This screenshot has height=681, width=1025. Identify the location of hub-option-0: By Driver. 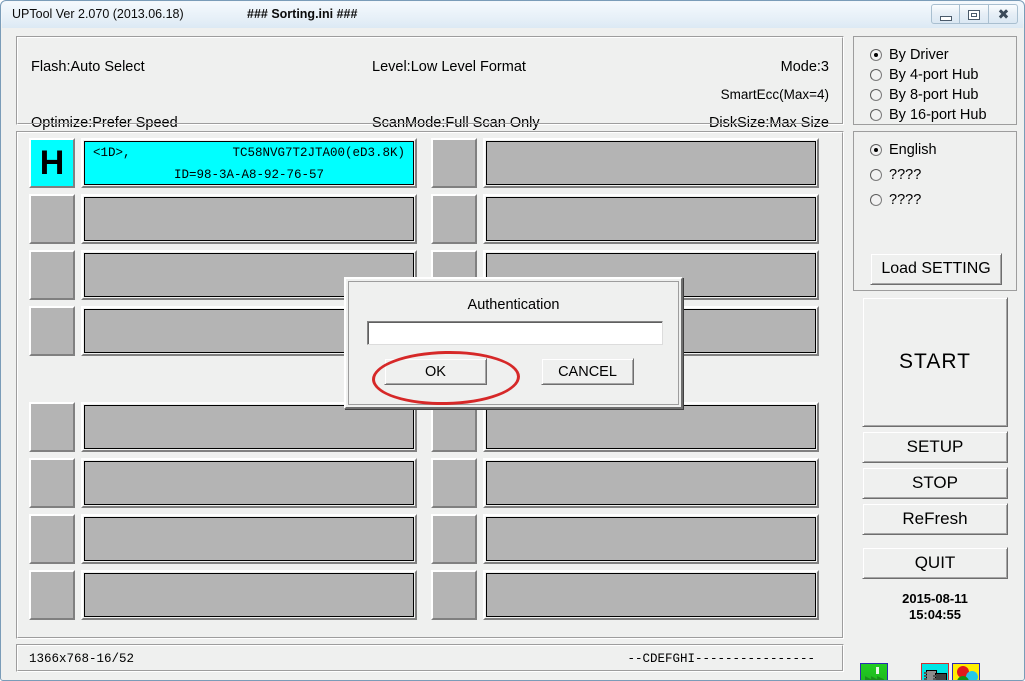
(909, 55).